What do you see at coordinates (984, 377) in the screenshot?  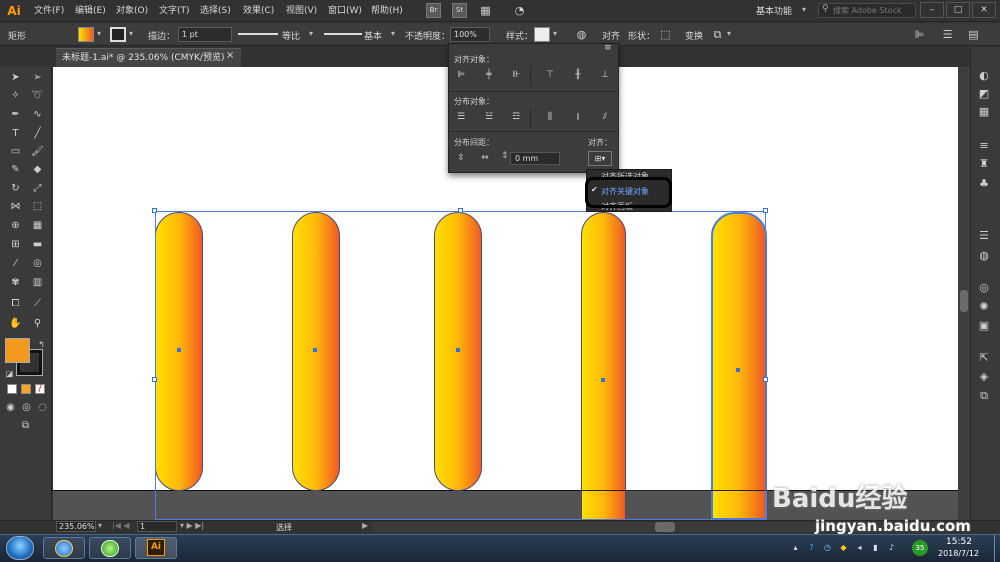 I see `layers-icon: ◈` at bounding box center [984, 377].